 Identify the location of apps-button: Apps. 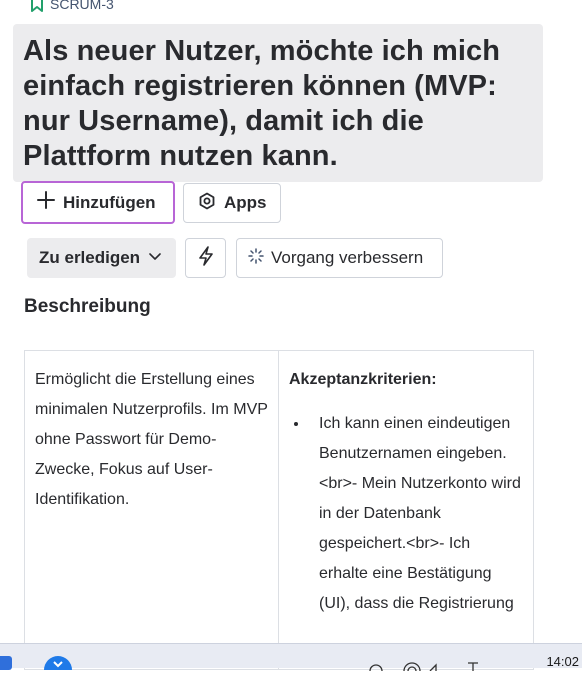
(232, 203).